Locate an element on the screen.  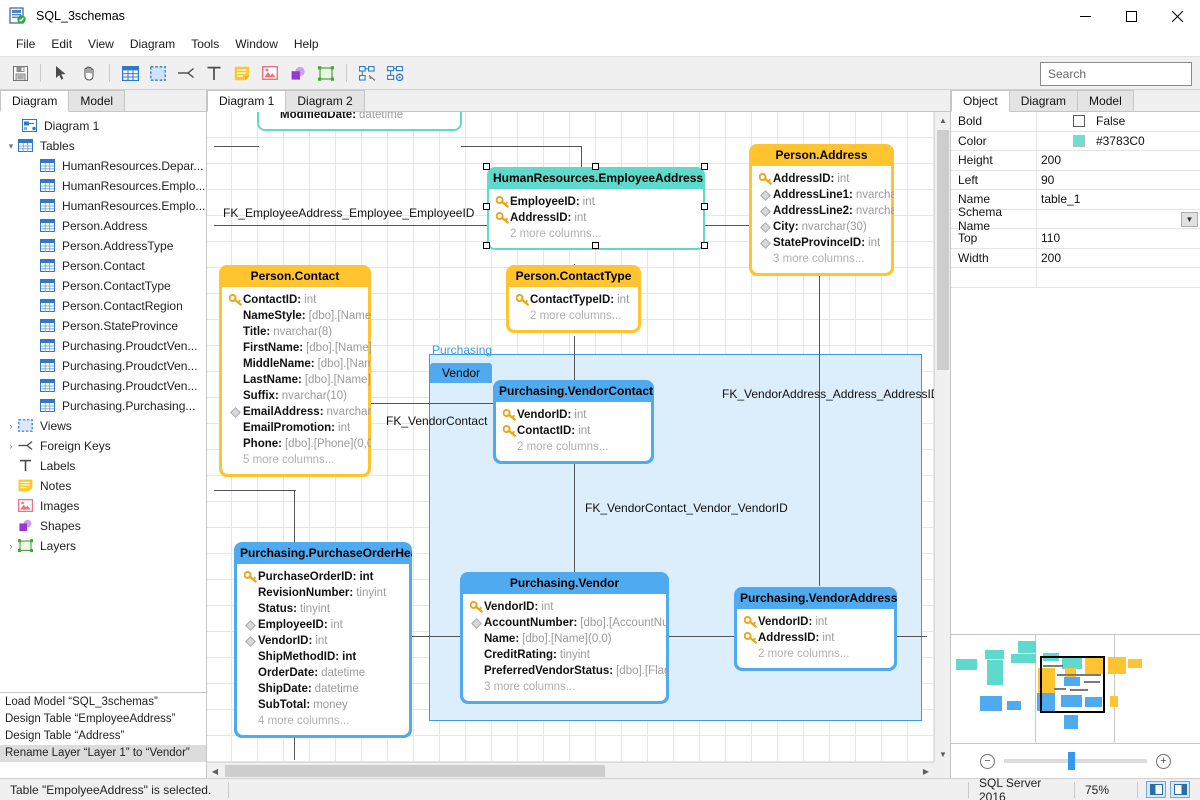
tree-item-views: › Views is located at coordinates (103, 426).